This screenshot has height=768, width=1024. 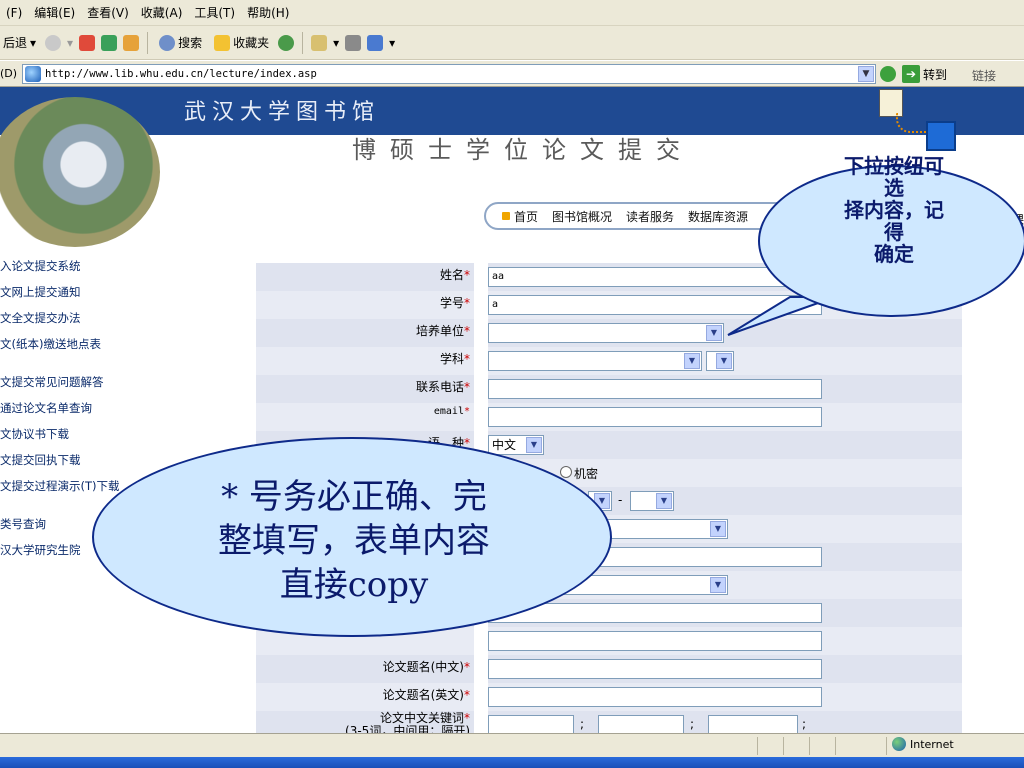 What do you see at coordinates (911, 123) in the screenshot?
I see `arrow-decoration` at bounding box center [911, 123].